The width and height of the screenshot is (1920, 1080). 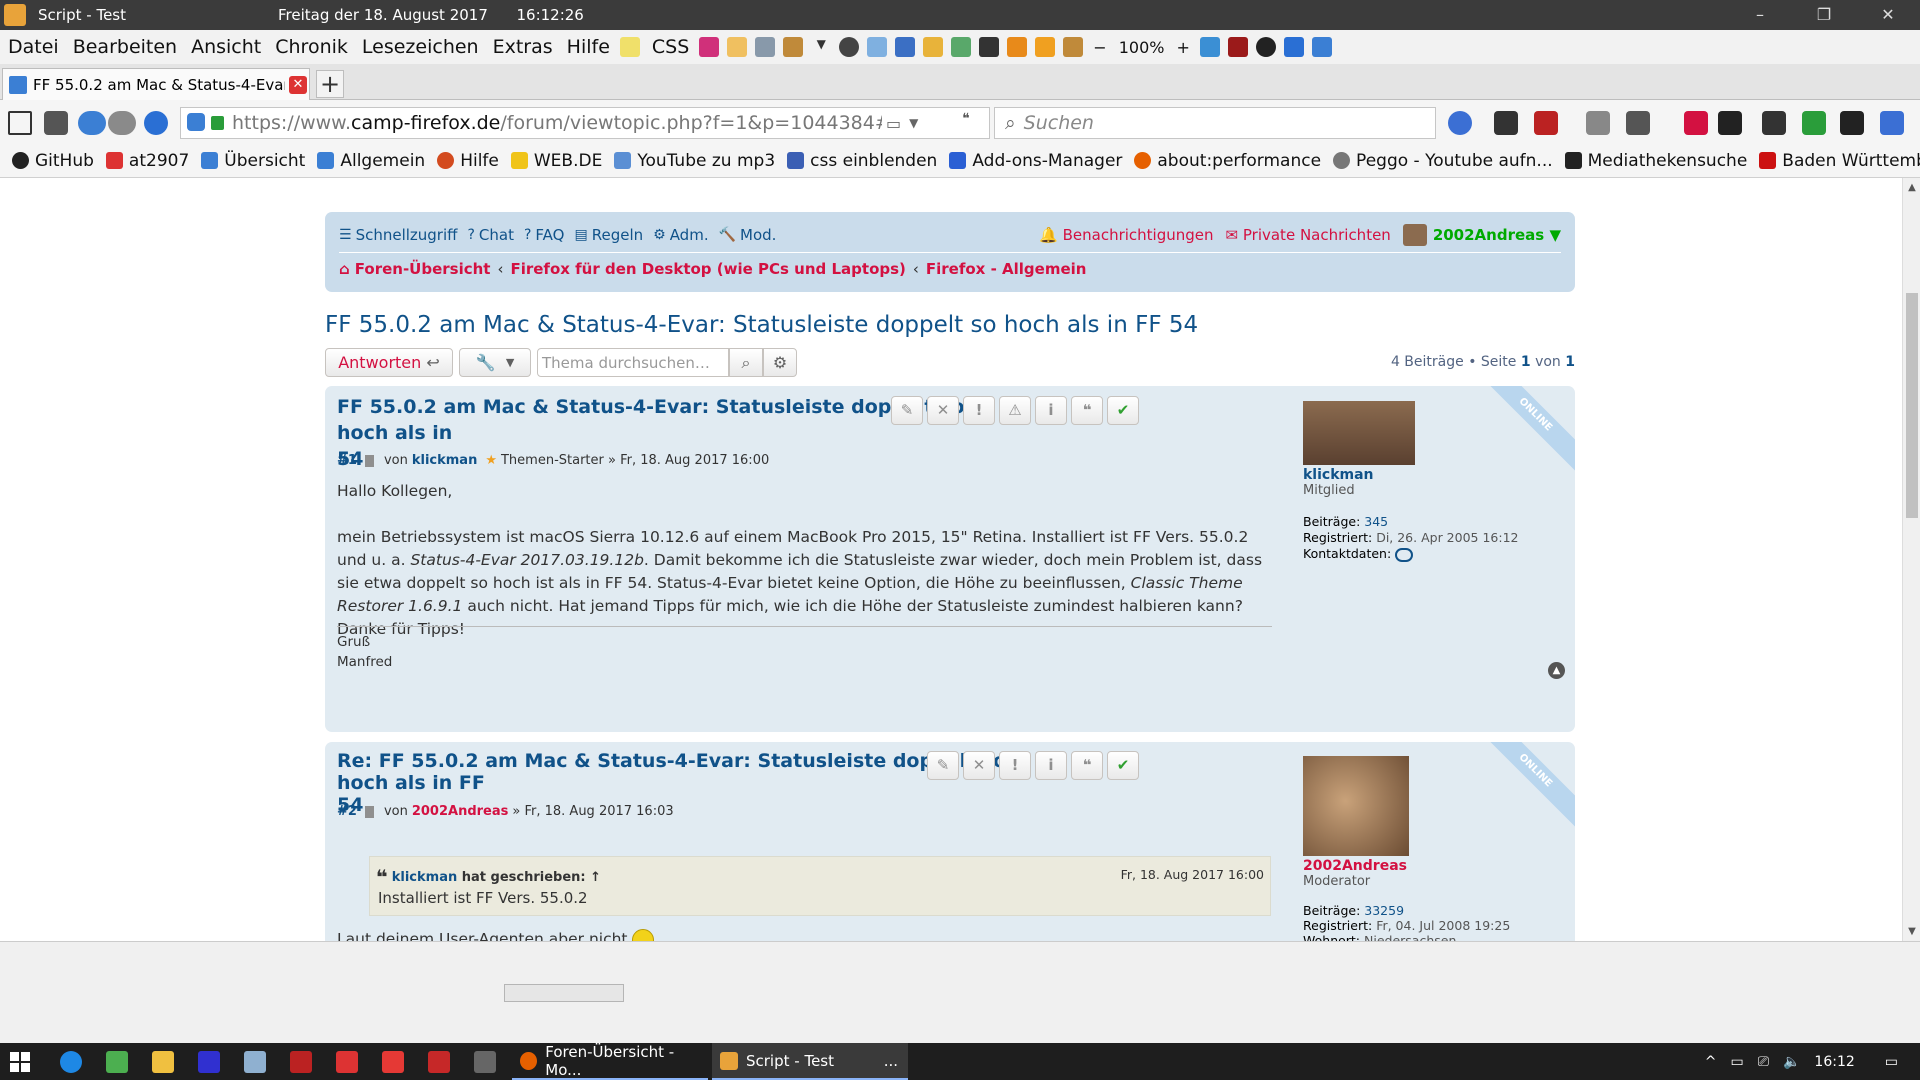 What do you see at coordinates (1460, 123) in the screenshot?
I see `sync-globe-icon` at bounding box center [1460, 123].